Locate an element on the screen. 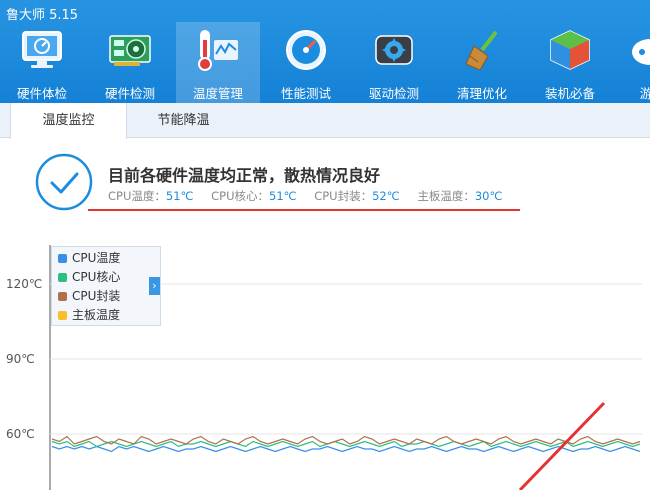  nav-hardware-checkup: 硬件体检 is located at coordinates (42, 62).